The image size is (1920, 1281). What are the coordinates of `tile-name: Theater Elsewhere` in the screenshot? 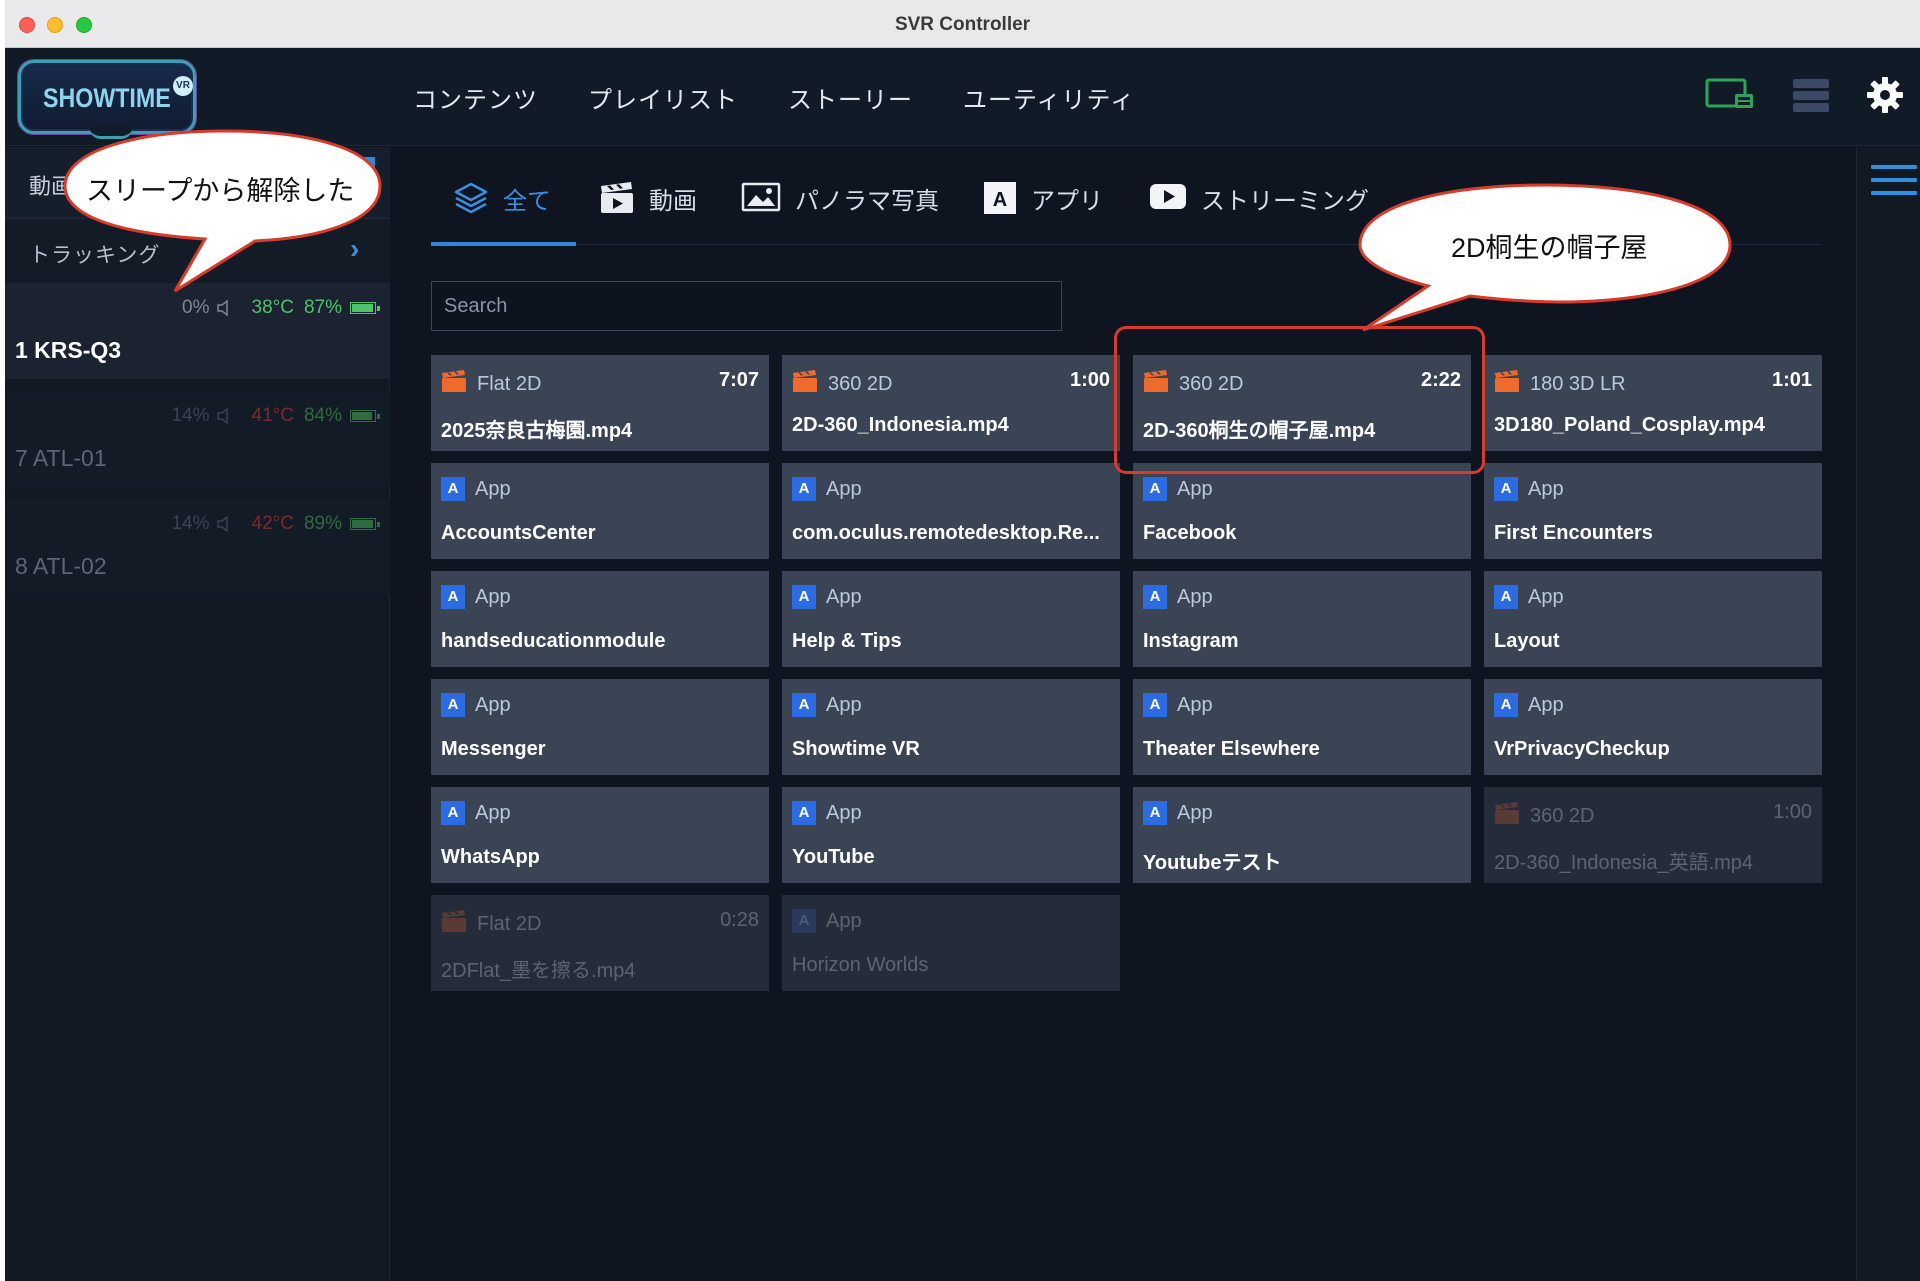 It's located at (1231, 749).